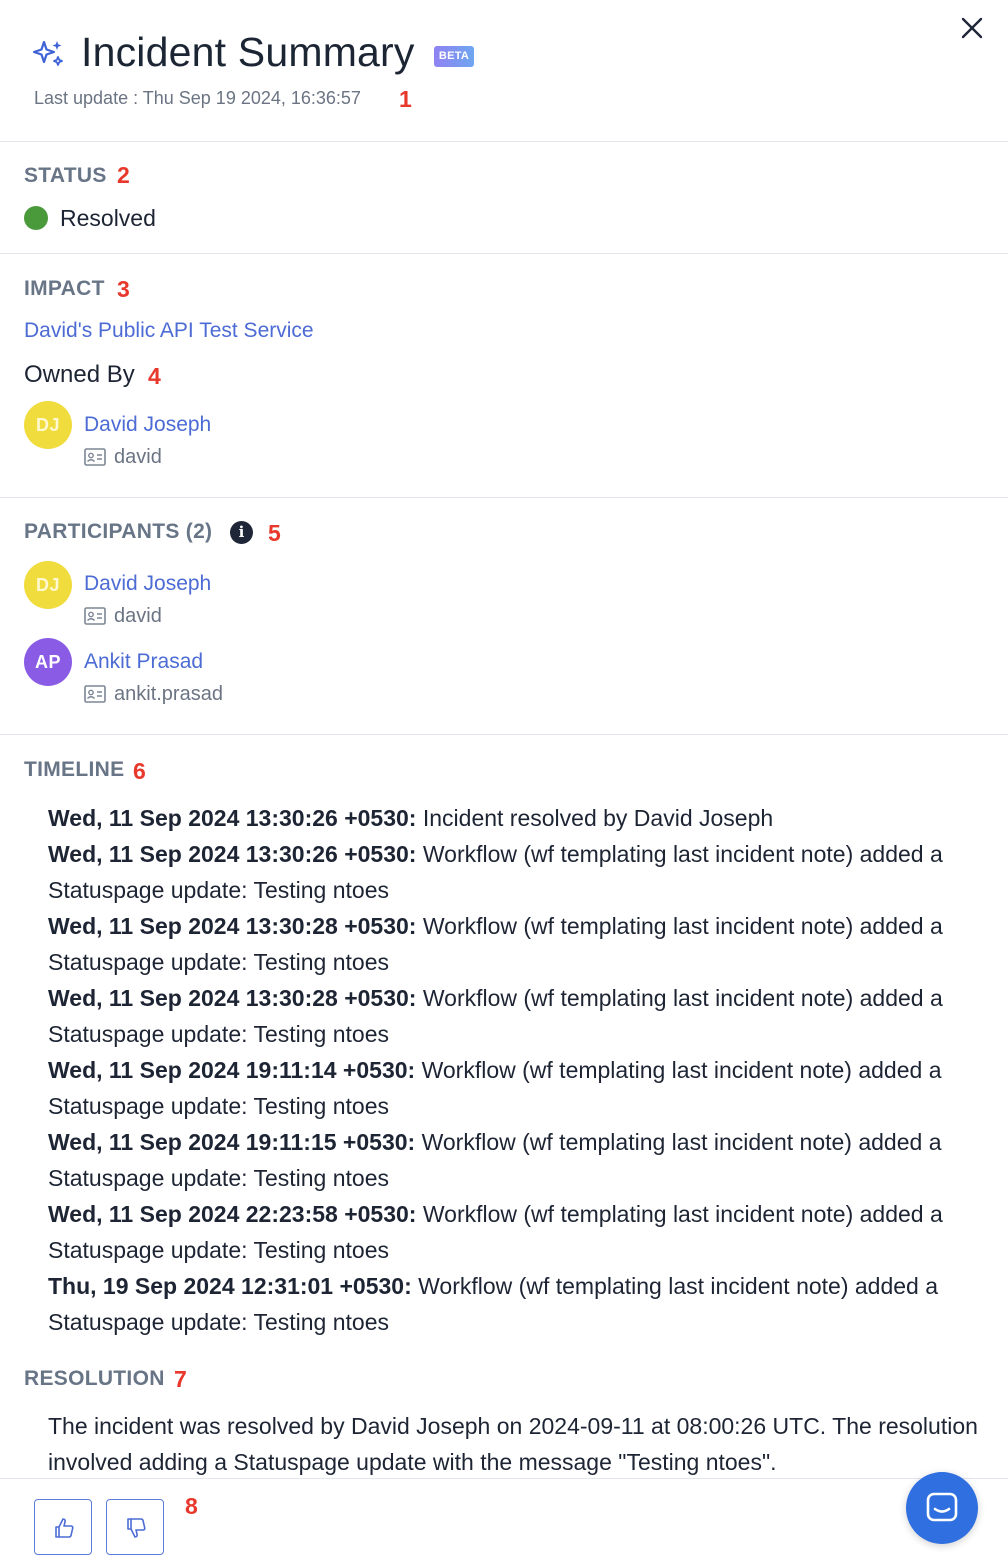 The width and height of the screenshot is (1008, 1568). I want to click on thumbs-up-icon, so click(64, 1528).